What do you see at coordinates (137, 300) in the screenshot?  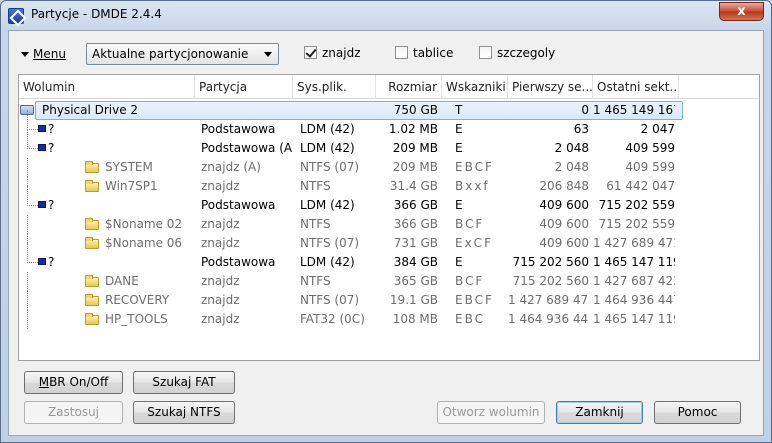 I see `cell-wolumin: RECOVERY` at bounding box center [137, 300].